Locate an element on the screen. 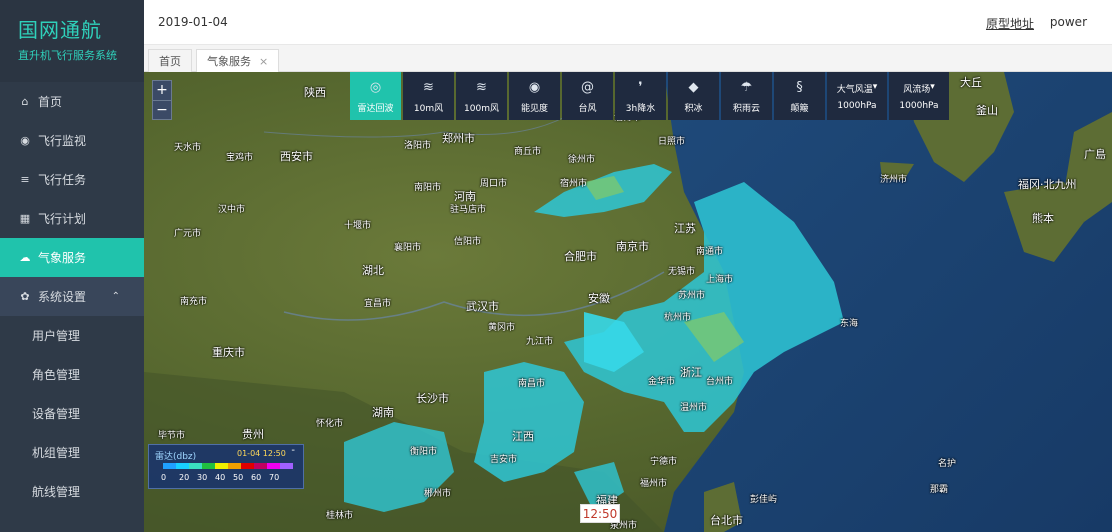 The width and height of the screenshot is (1112, 532). place-label: 十堰市 is located at coordinates (358, 226).